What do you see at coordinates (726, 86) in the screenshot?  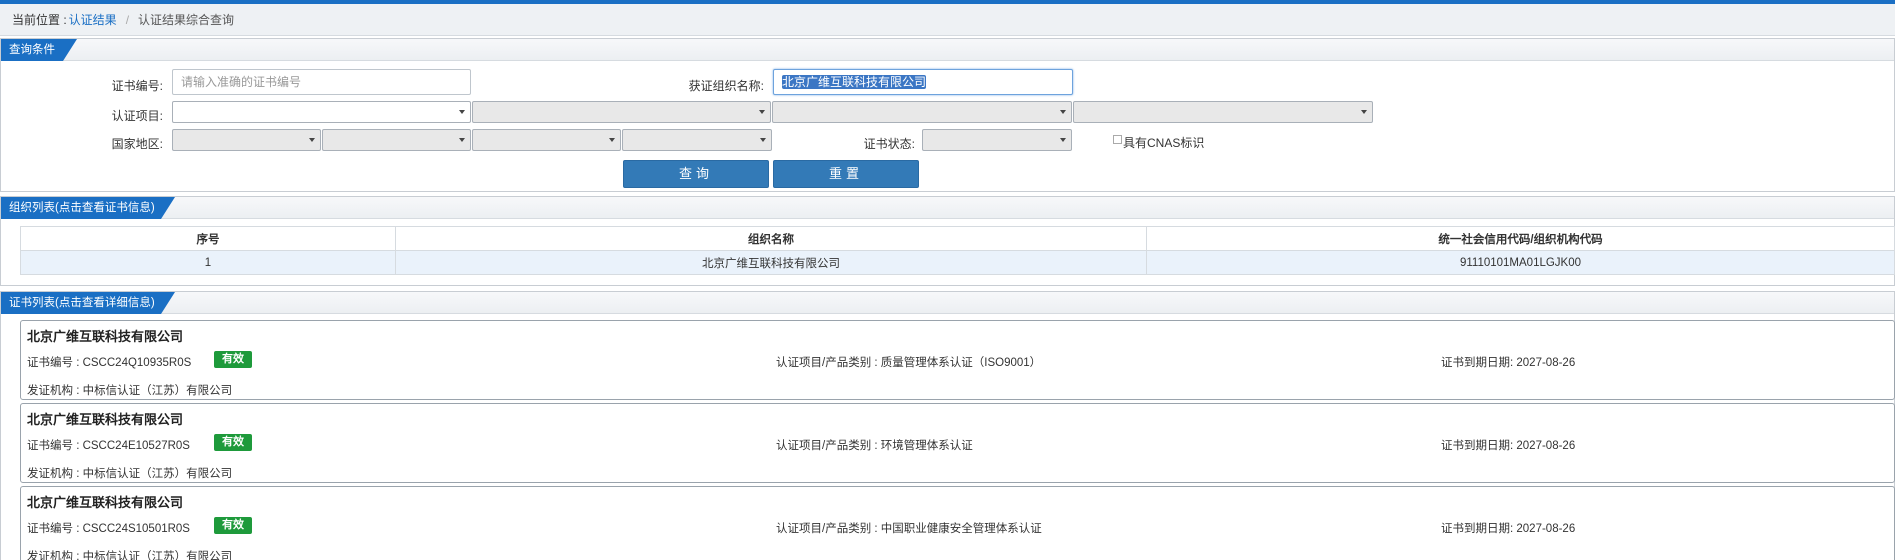 I see `org-name-label: 获证组织名称:` at bounding box center [726, 86].